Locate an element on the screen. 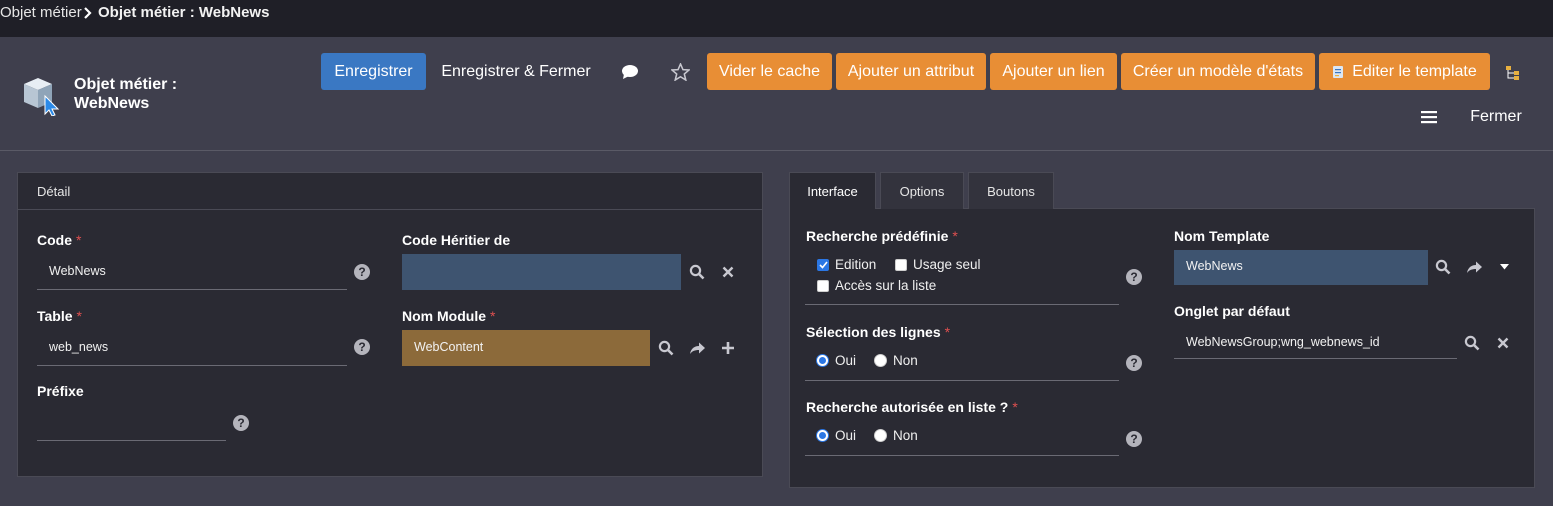 This screenshot has width=1553, height=506. clear-cache-button: Vider le cache is located at coordinates (769, 71).